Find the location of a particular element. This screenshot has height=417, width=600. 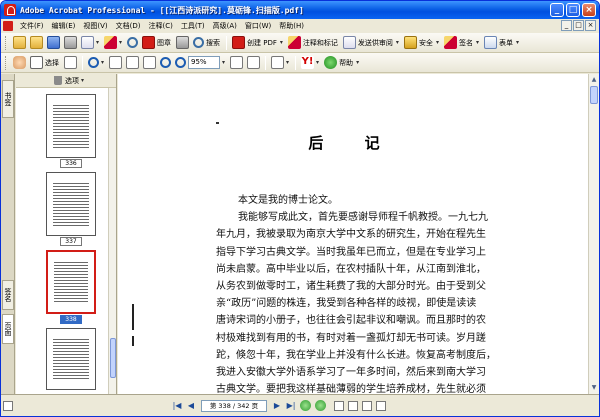

help-dropdown: ▾ is located at coordinates (357, 62).